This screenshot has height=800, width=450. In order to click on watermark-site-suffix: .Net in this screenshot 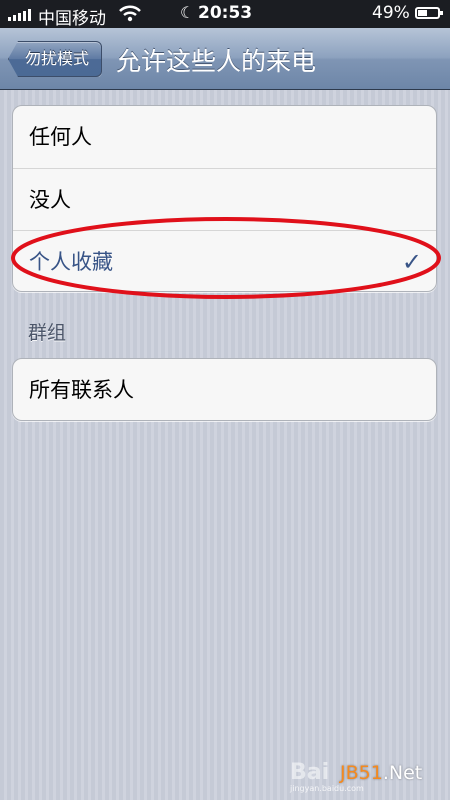, I will do `click(402, 773)`.